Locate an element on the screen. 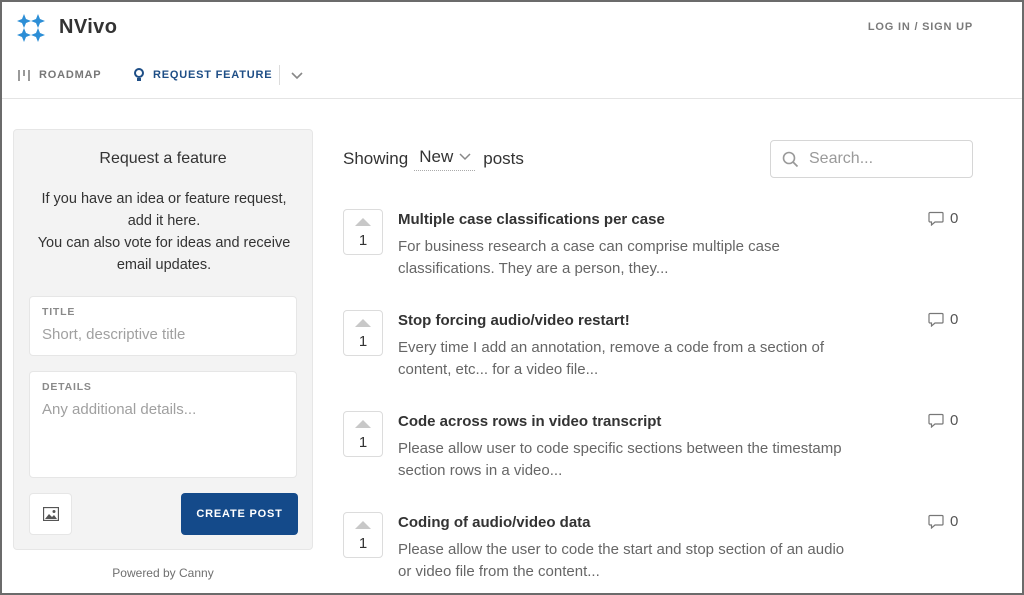 The image size is (1024, 595). search-input is located at coordinates (884, 159).